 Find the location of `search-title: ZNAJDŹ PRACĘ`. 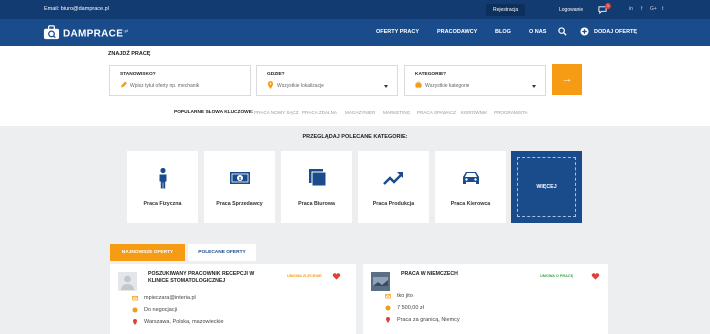

search-title: ZNAJDŹ PRACĘ is located at coordinates (129, 54).